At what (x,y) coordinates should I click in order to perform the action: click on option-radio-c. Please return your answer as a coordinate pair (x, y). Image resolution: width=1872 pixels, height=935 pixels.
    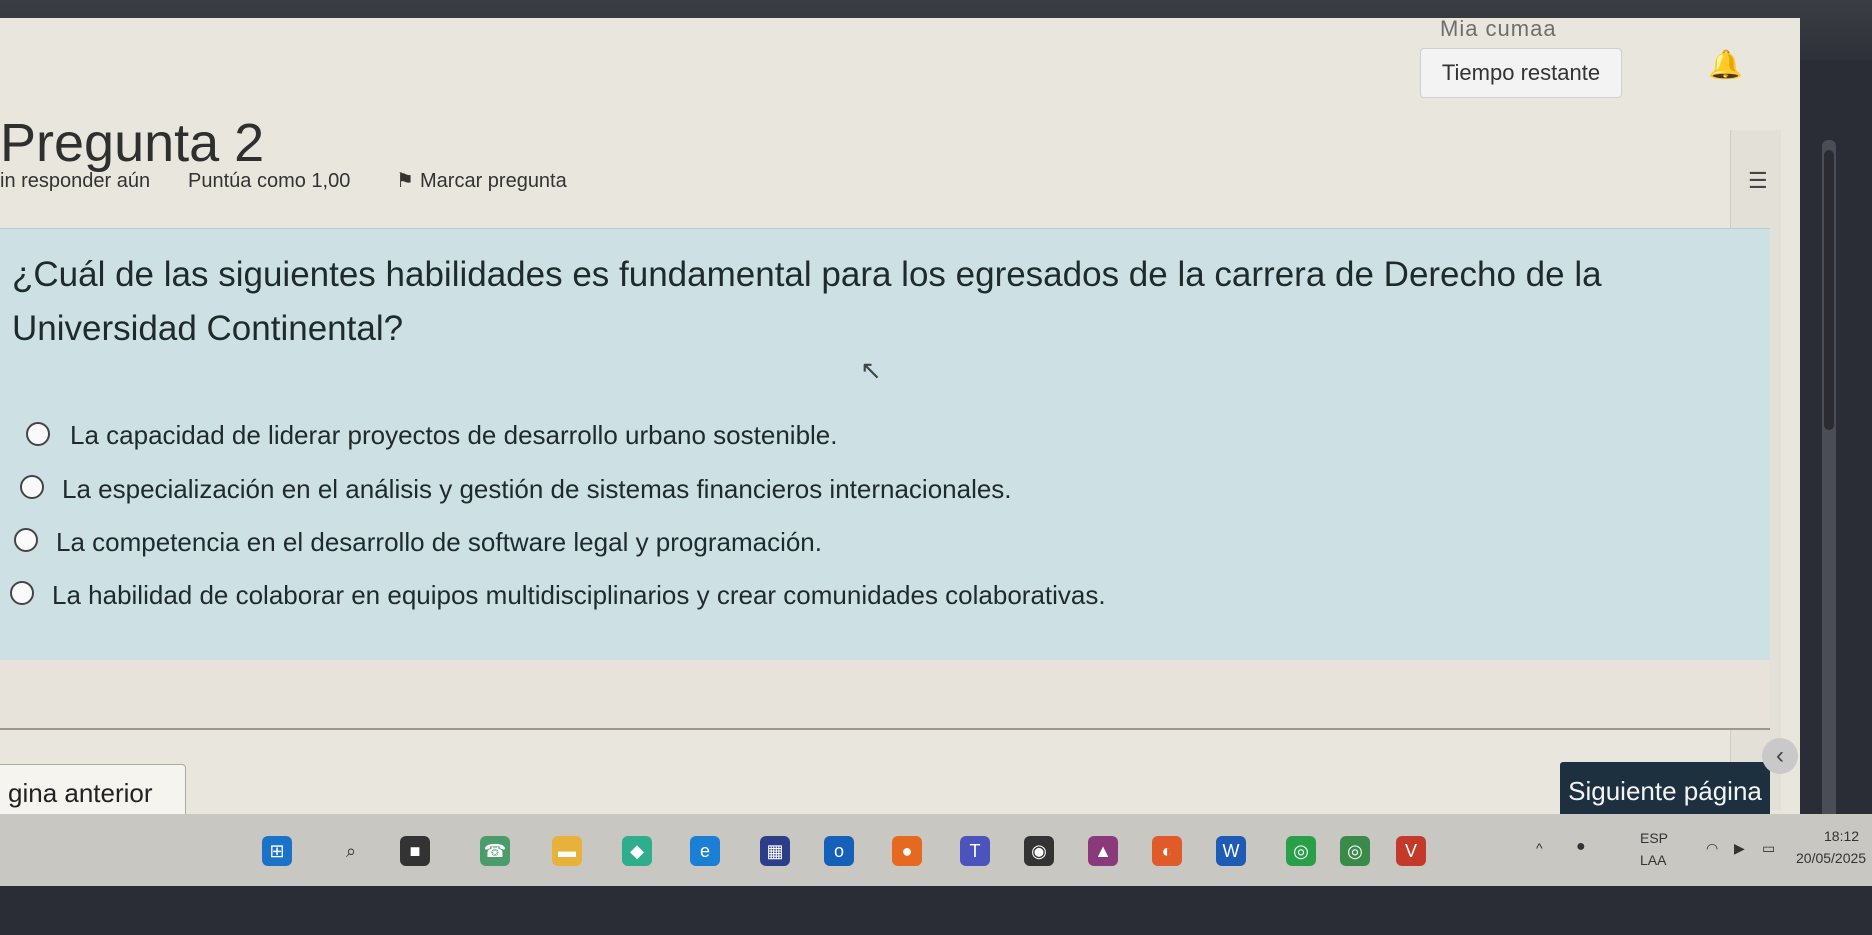
    Looking at the image, I should click on (26, 540).